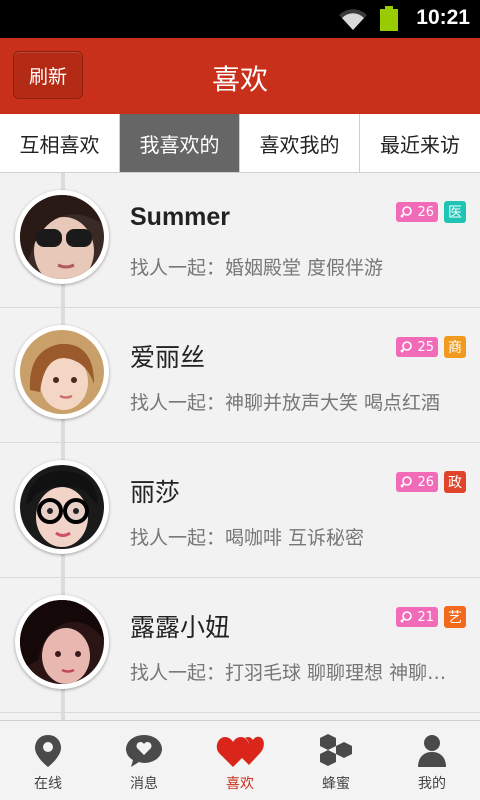 Image resolution: width=480 pixels, height=800 pixels. What do you see at coordinates (336, 784) in the screenshot?
I see `nav-label: 蜂蜜` at bounding box center [336, 784].